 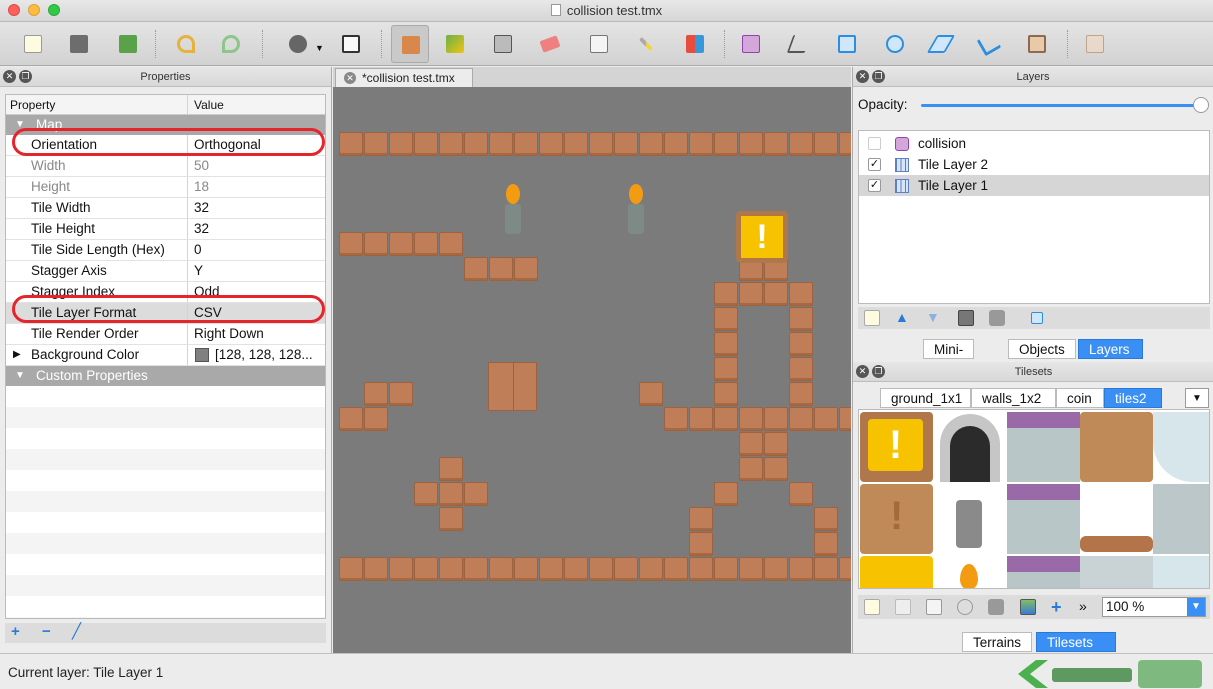 What do you see at coordinates (79, 44) in the screenshot?
I see `open-button` at bounding box center [79, 44].